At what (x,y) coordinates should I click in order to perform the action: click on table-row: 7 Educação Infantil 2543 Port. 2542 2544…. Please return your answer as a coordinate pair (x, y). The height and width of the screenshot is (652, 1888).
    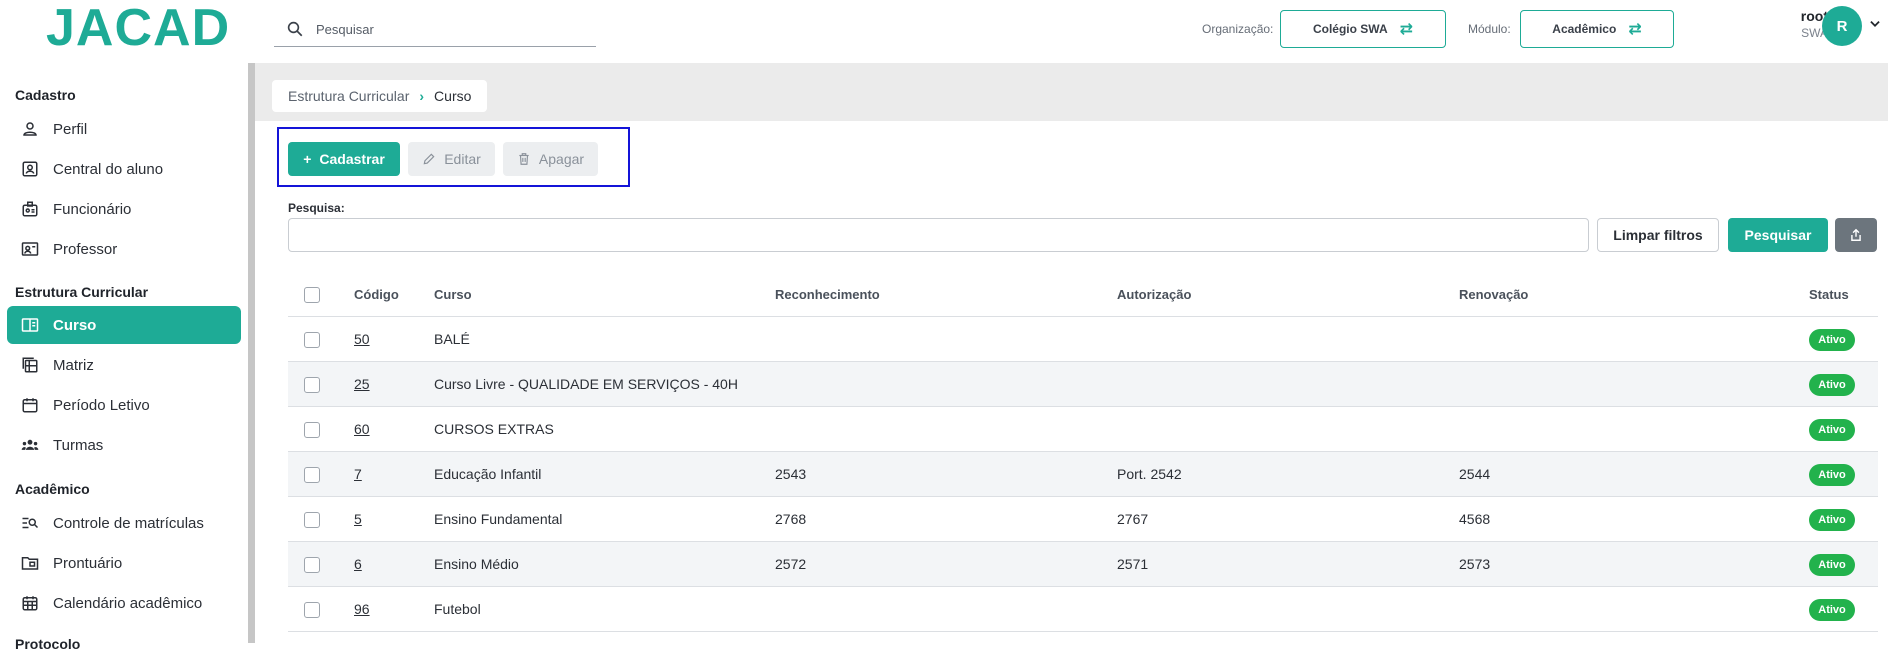
    Looking at the image, I should click on (1083, 474).